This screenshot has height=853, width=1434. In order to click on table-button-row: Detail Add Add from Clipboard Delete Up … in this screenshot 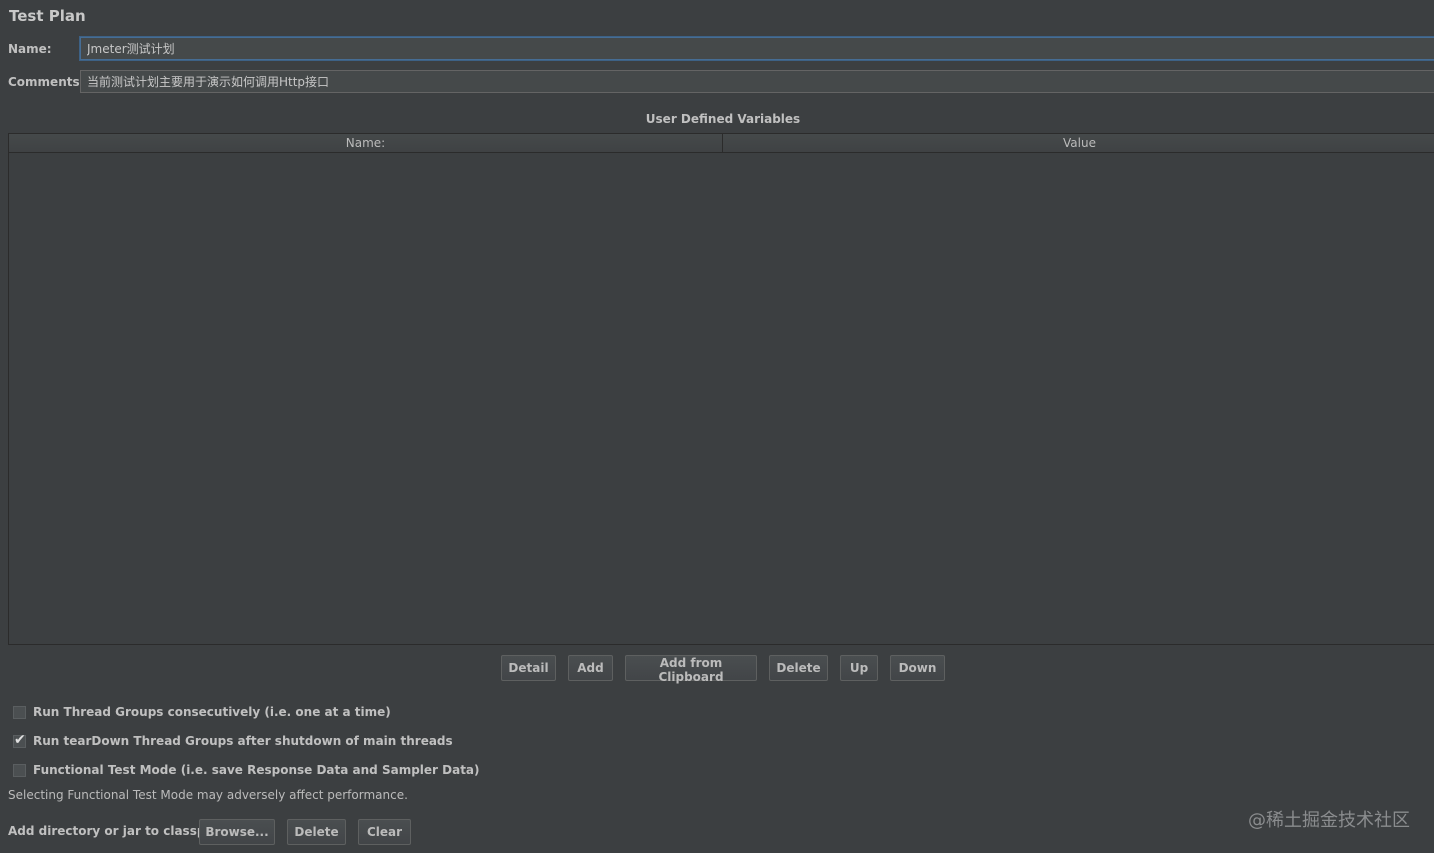, I will do `click(717, 669)`.